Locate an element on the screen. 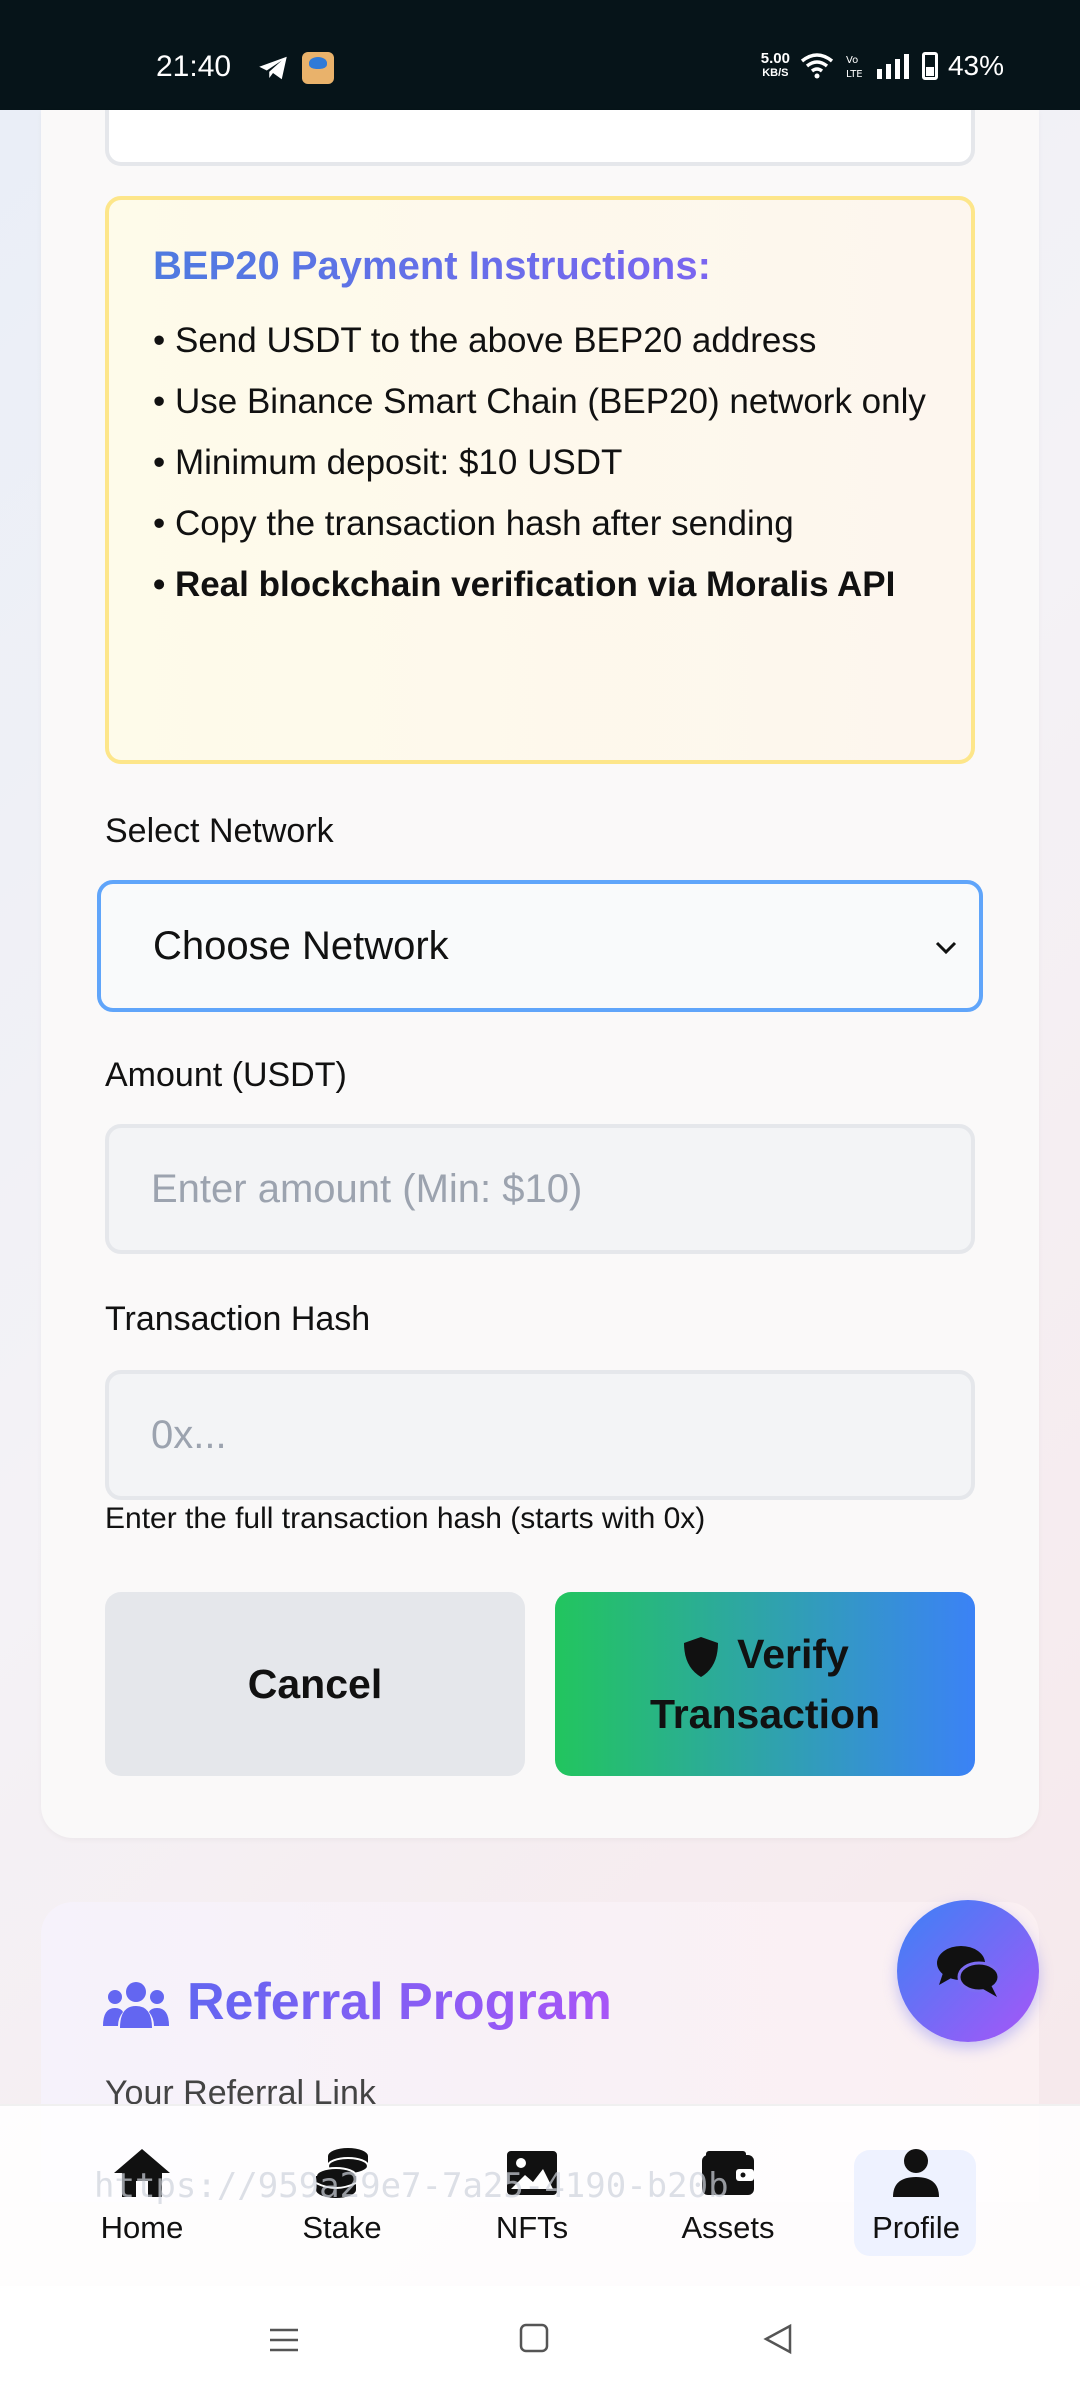 This screenshot has width=1080, height=2400. home-square-icon is located at coordinates (534, 2338).